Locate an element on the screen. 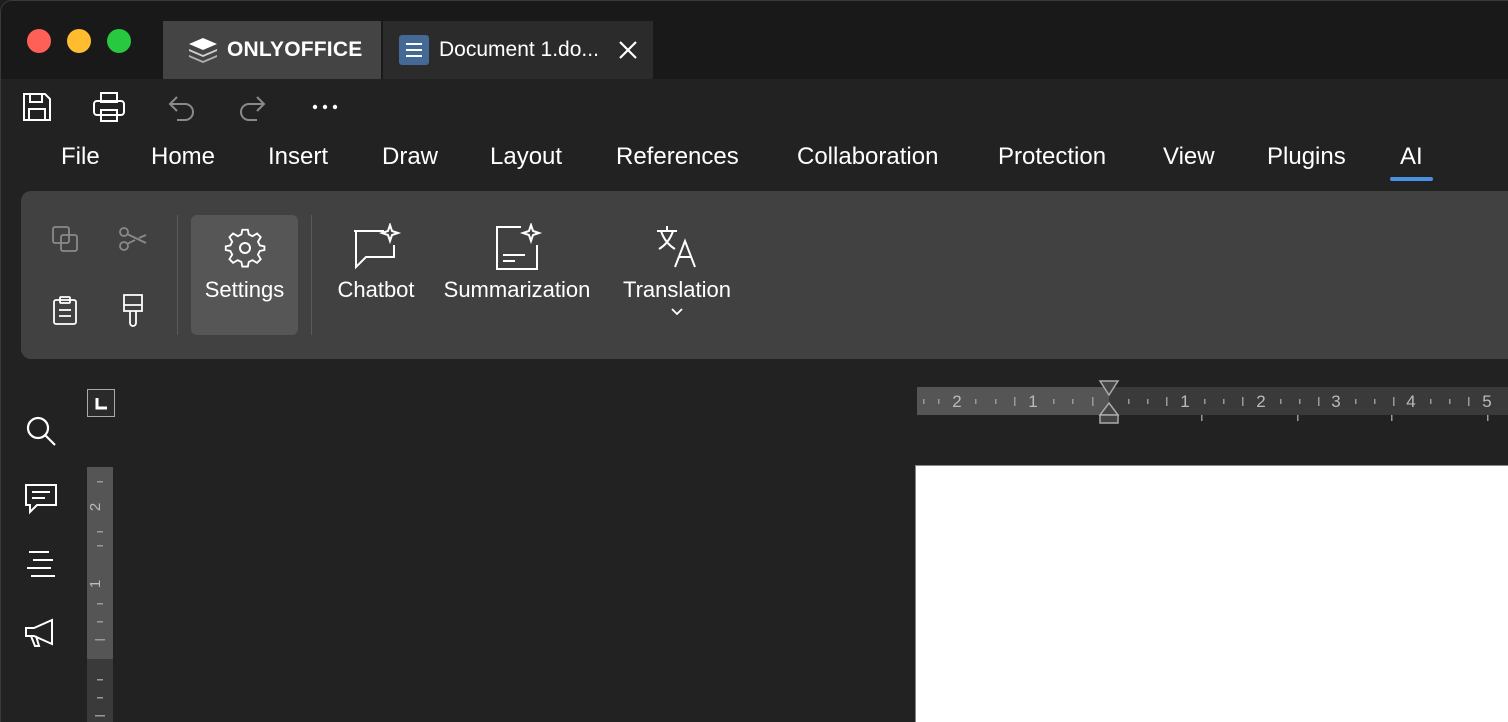 The width and height of the screenshot is (1508, 722). summarization-label: Summarization is located at coordinates (517, 289).